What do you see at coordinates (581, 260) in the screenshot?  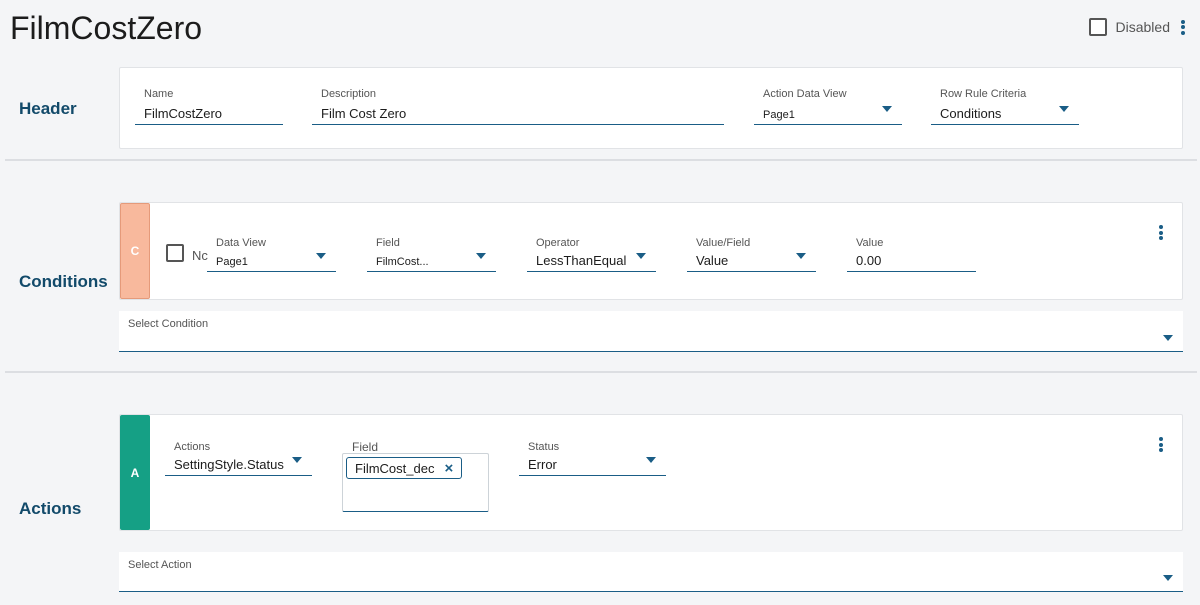 I see `operator-value: LessThanEqual` at bounding box center [581, 260].